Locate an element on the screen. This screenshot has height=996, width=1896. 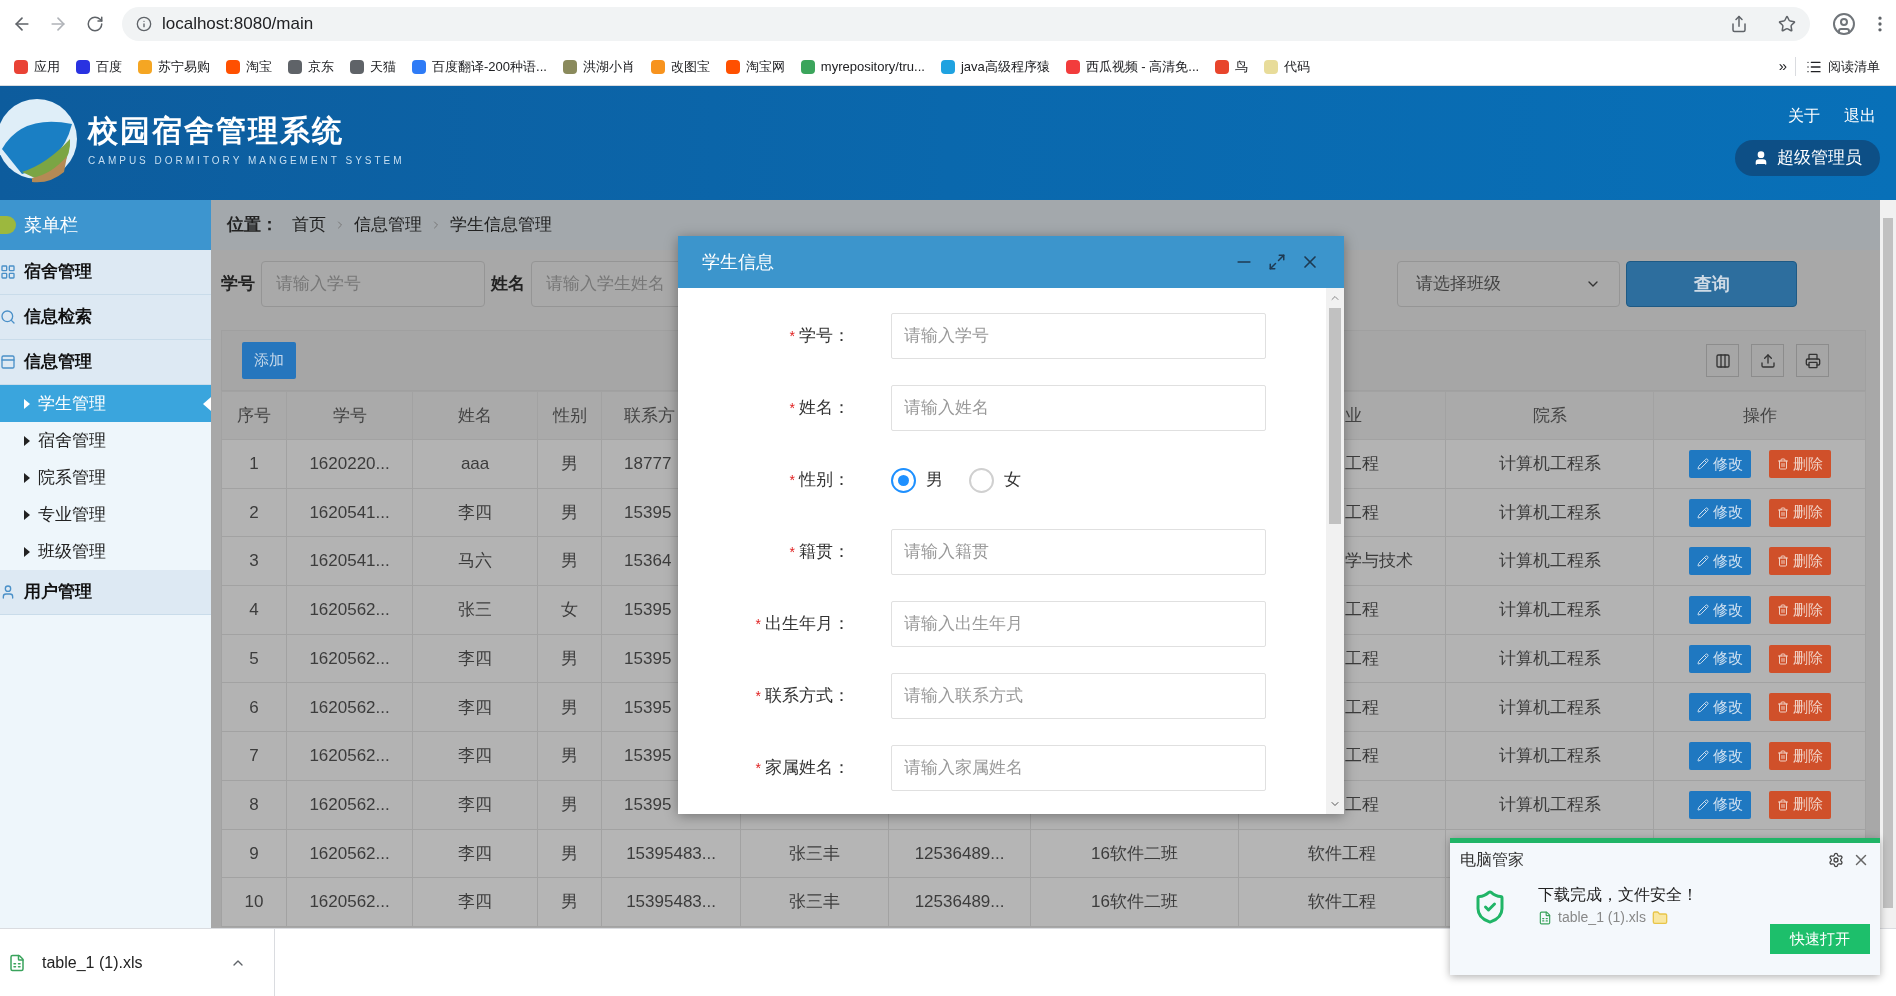
bookmark: 百度 is located at coordinates (99, 66).